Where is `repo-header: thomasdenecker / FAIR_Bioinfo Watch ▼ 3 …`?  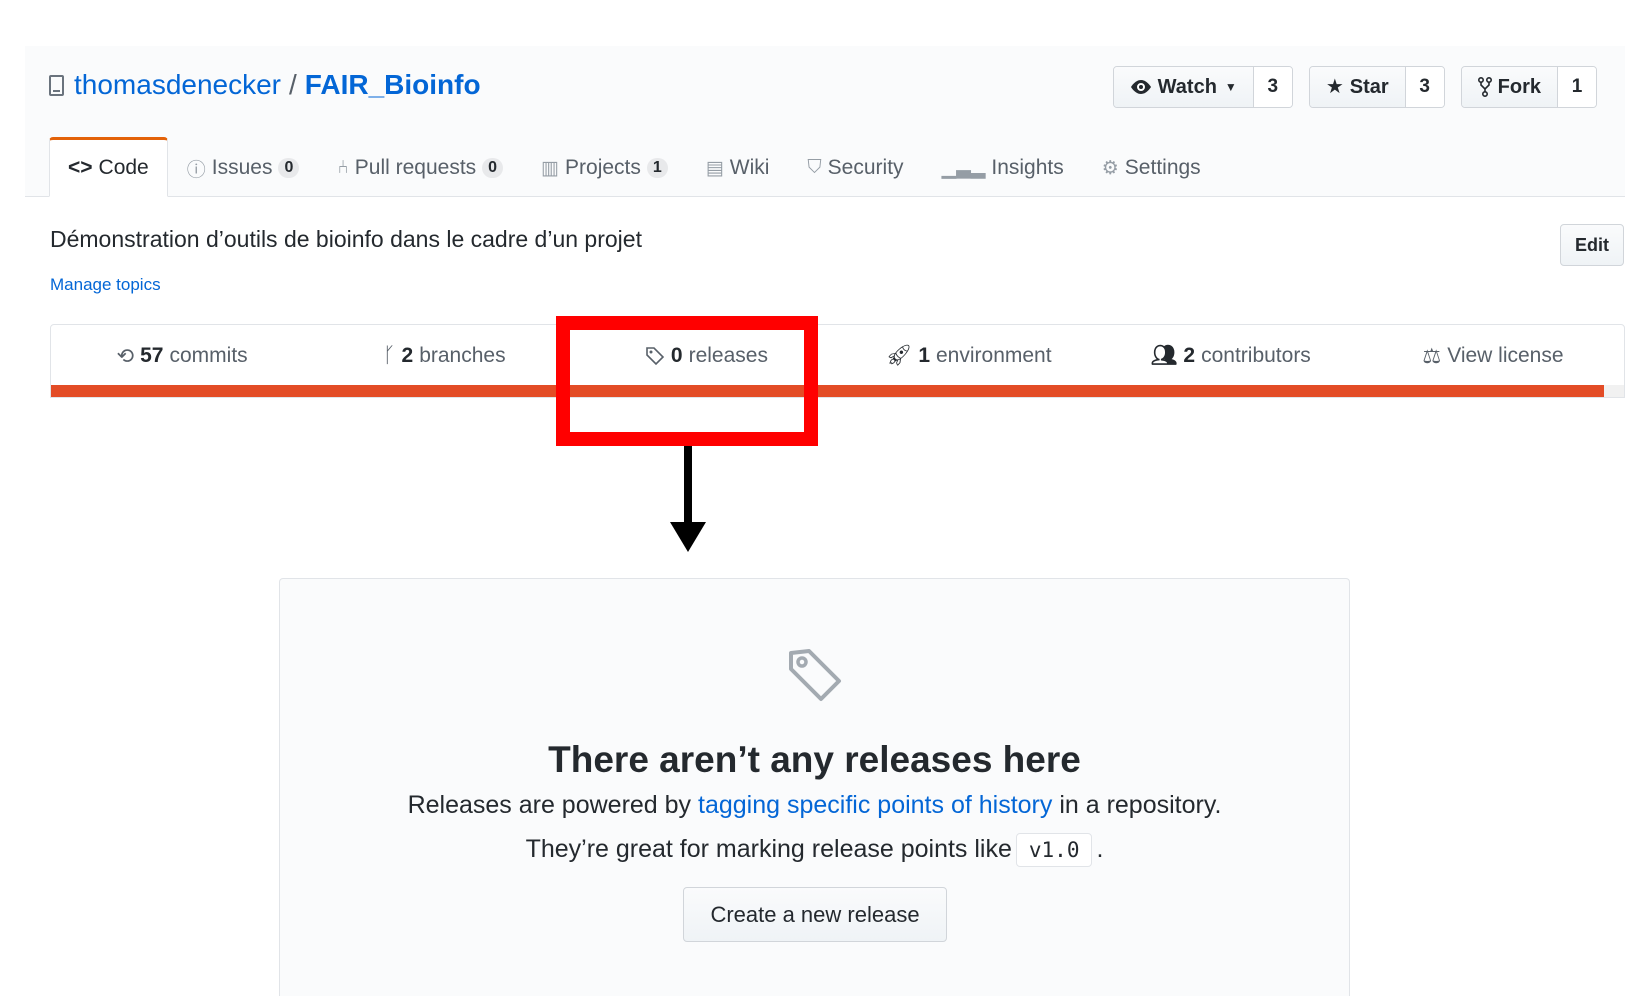 repo-header: thomasdenecker / FAIR_Bioinfo Watch ▼ 3 … is located at coordinates (825, 121).